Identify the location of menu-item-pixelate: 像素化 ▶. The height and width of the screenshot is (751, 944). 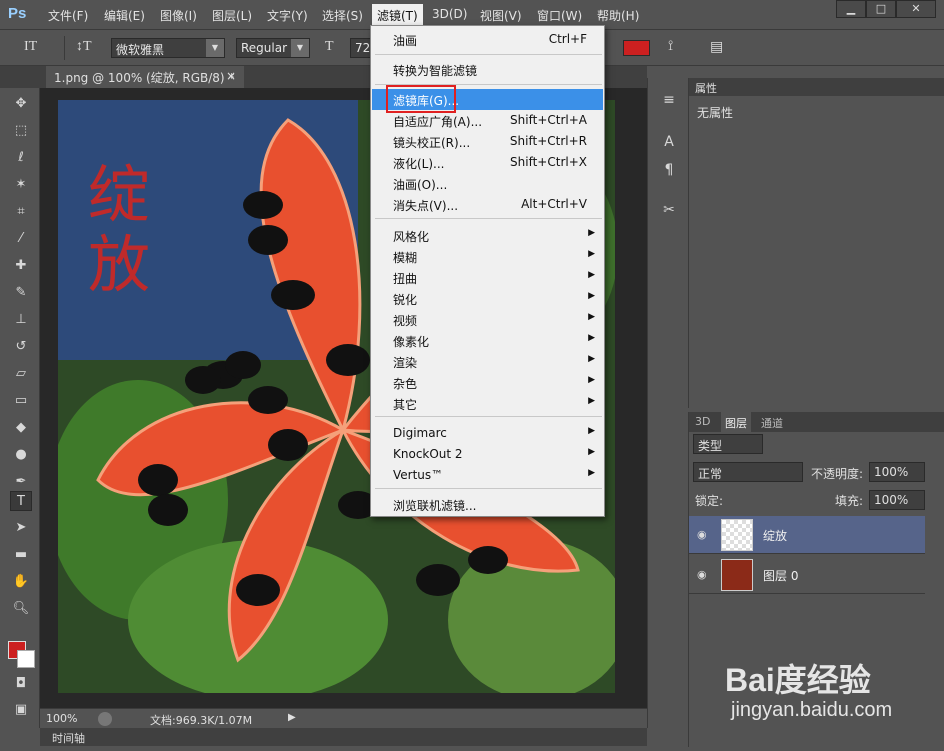
(487, 340).